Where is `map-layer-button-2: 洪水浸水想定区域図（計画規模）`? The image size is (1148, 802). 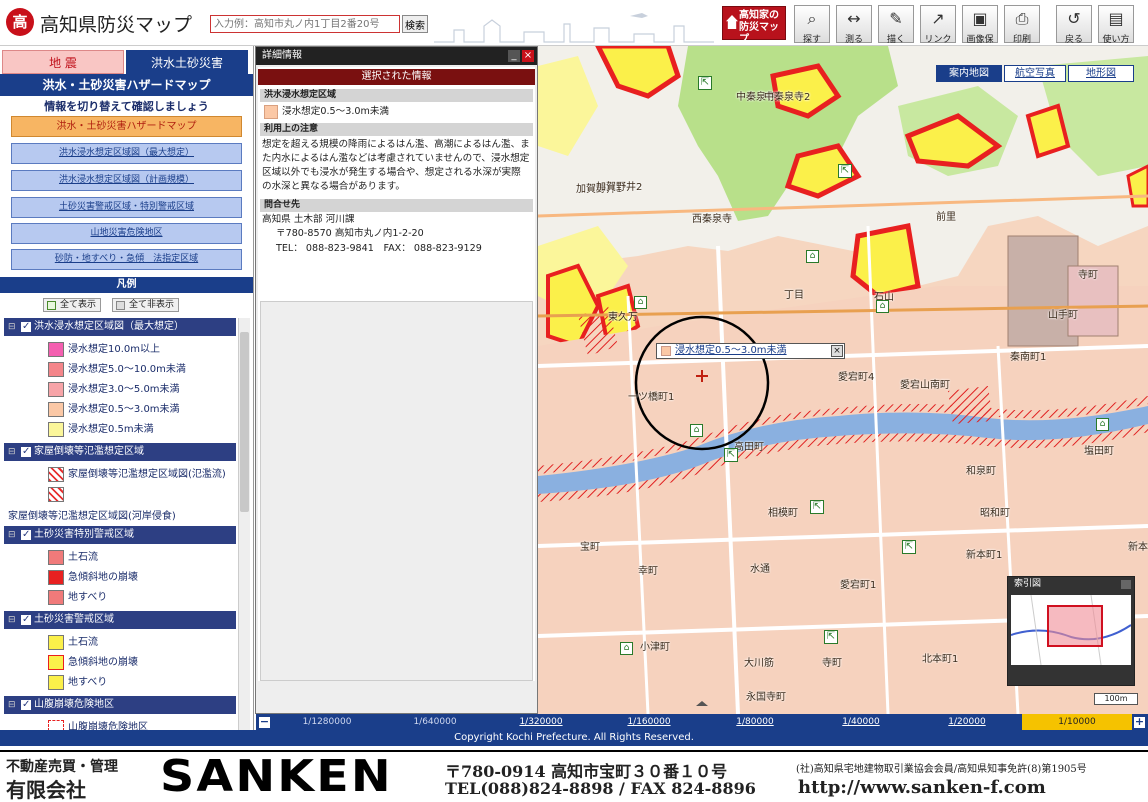 map-layer-button-2: 洪水浸水想定区域図（計画規模） is located at coordinates (126, 180).